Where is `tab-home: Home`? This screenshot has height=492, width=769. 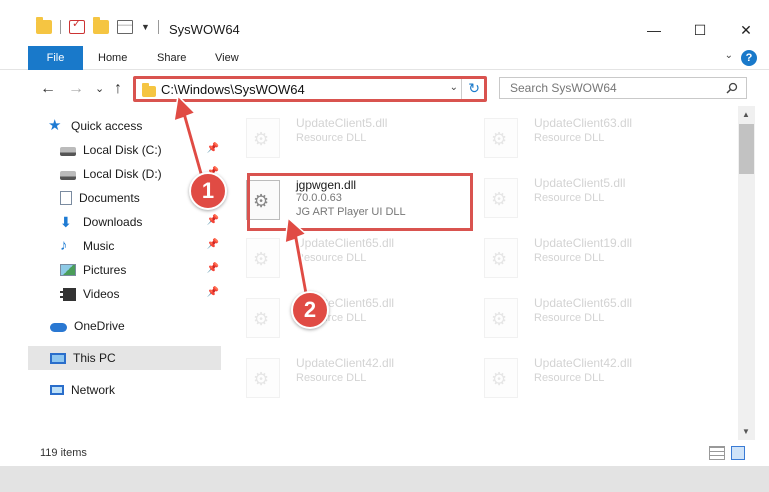 tab-home: Home is located at coordinates (112, 58).